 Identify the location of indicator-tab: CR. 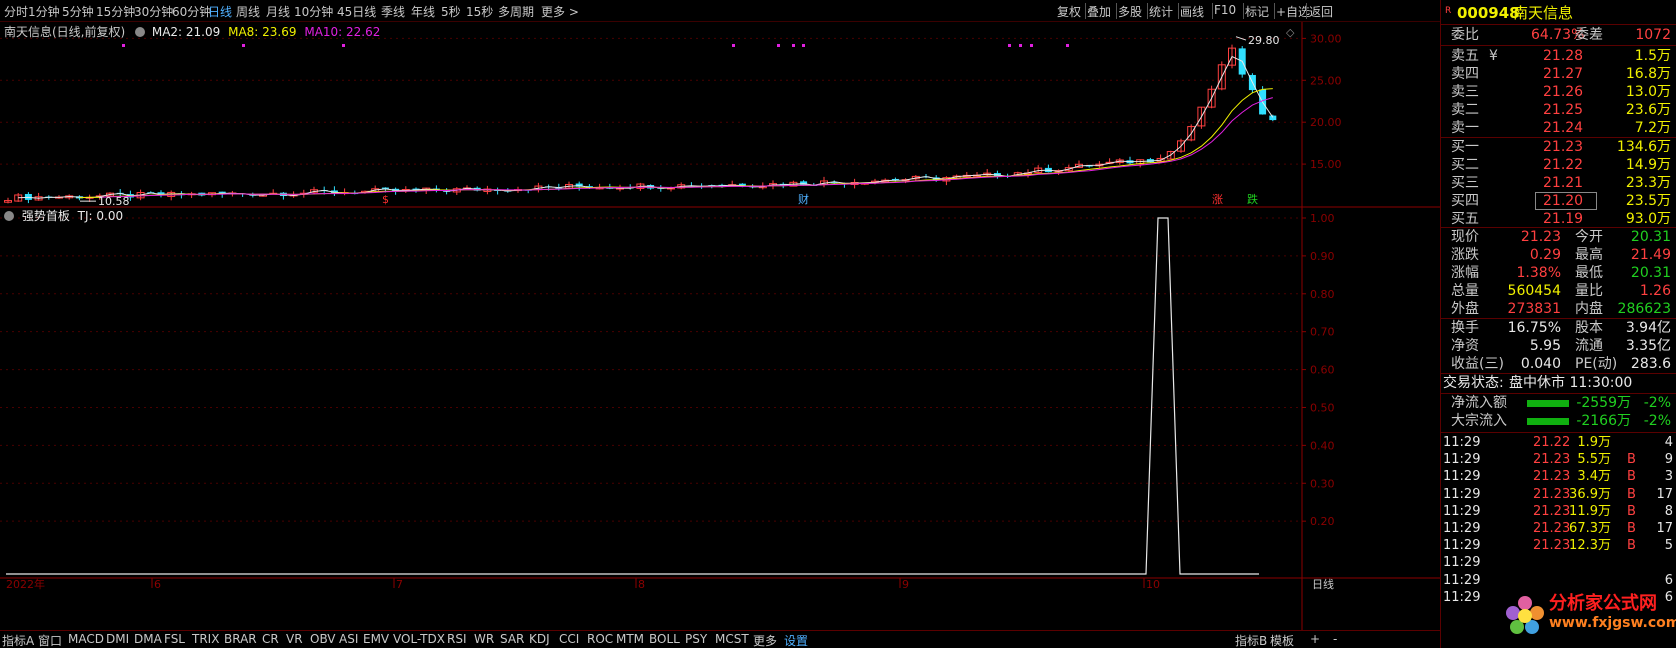
(270, 639).